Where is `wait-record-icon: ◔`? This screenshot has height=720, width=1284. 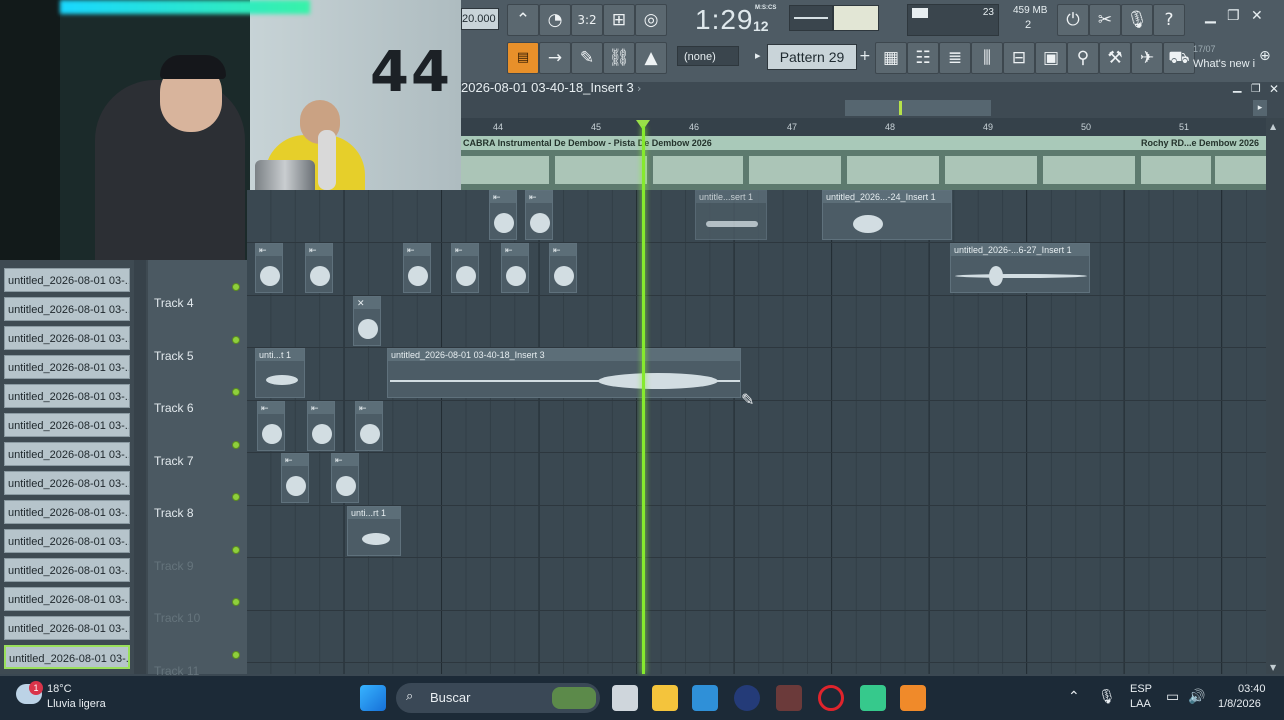 wait-record-icon: ◔ is located at coordinates (555, 20).